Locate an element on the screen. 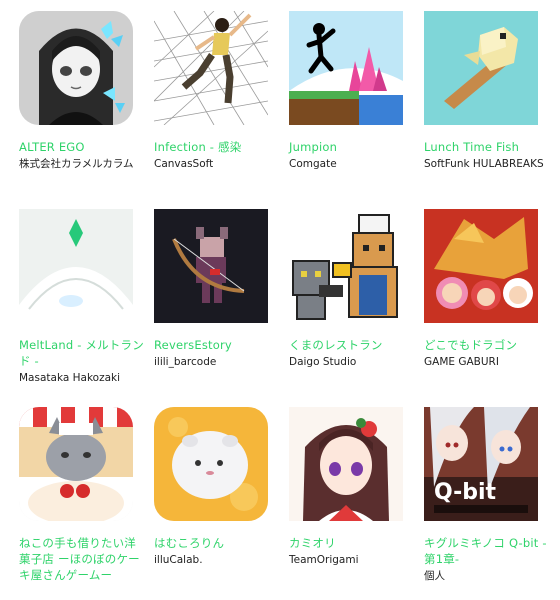 The width and height of the screenshot is (560, 600). lunch-time-fish-icon is located at coordinates (481, 68).